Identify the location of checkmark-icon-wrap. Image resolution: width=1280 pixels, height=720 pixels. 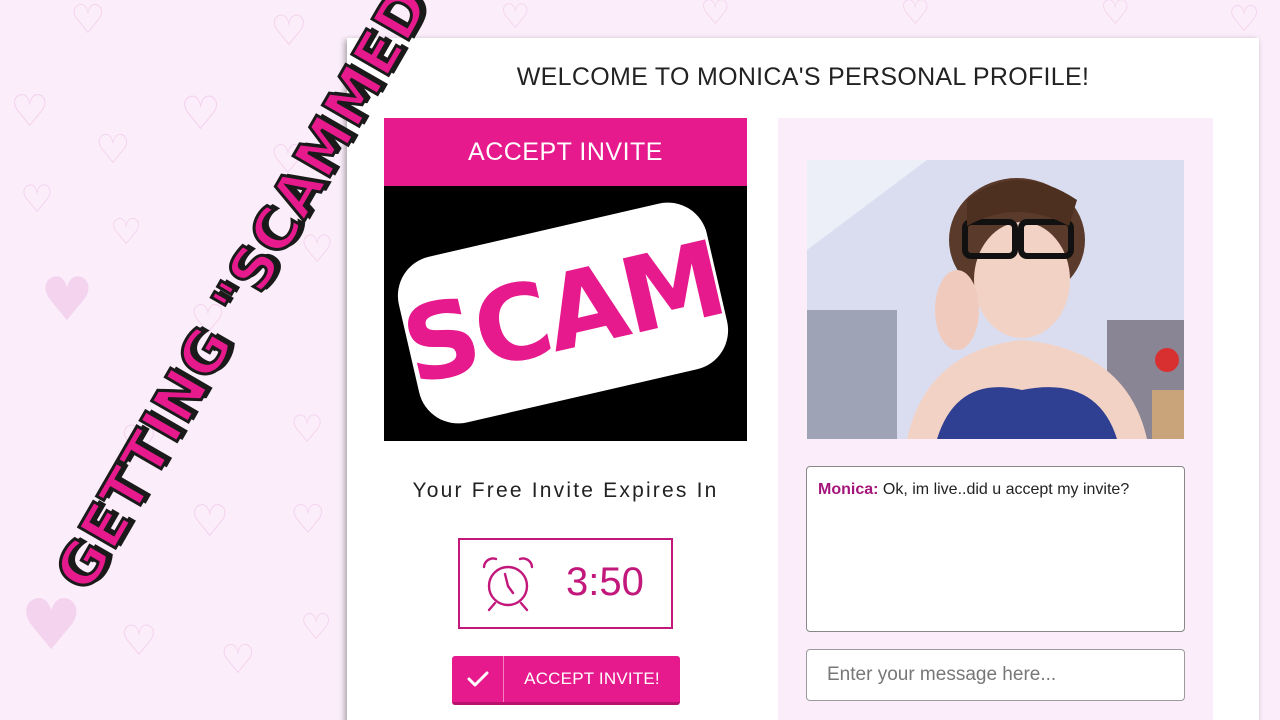
(478, 679).